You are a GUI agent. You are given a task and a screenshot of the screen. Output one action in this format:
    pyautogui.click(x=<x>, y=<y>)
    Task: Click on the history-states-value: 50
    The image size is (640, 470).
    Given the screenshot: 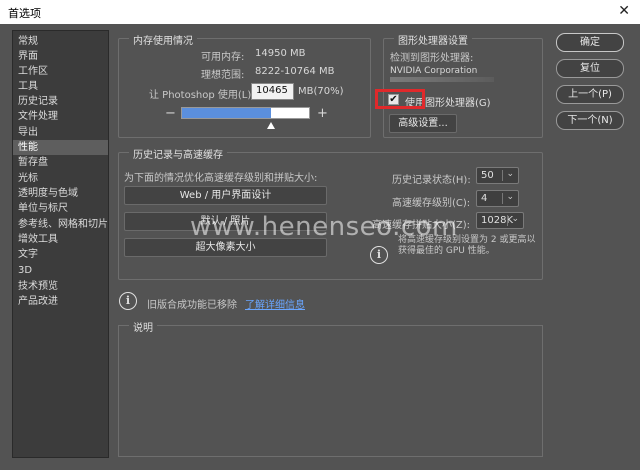 What is the action you would take?
    pyautogui.click(x=487, y=175)
    